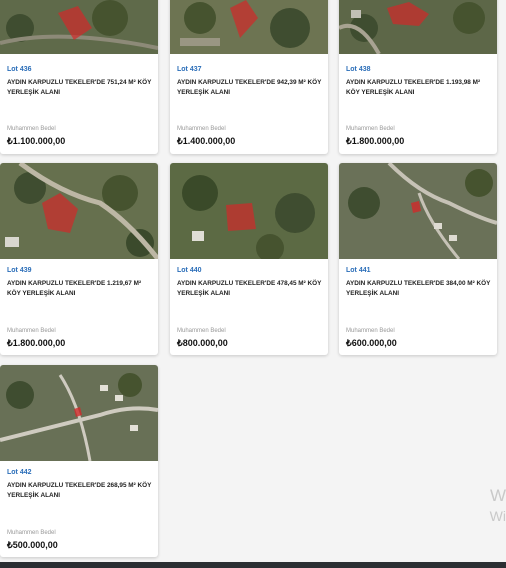  What do you see at coordinates (253, 565) in the screenshot?
I see `bottom-bar` at bounding box center [253, 565].